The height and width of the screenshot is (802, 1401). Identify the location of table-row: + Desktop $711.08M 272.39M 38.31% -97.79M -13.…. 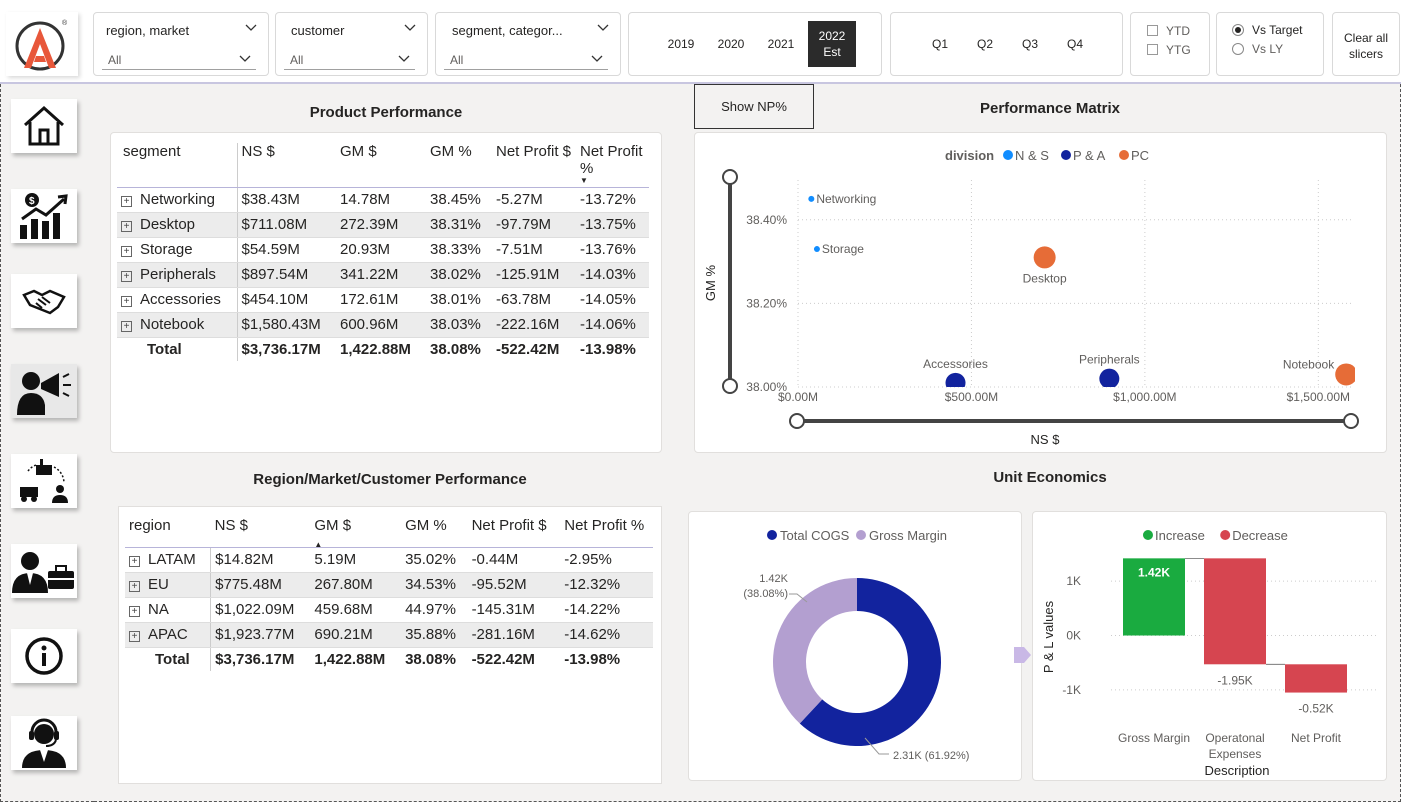
(383, 225).